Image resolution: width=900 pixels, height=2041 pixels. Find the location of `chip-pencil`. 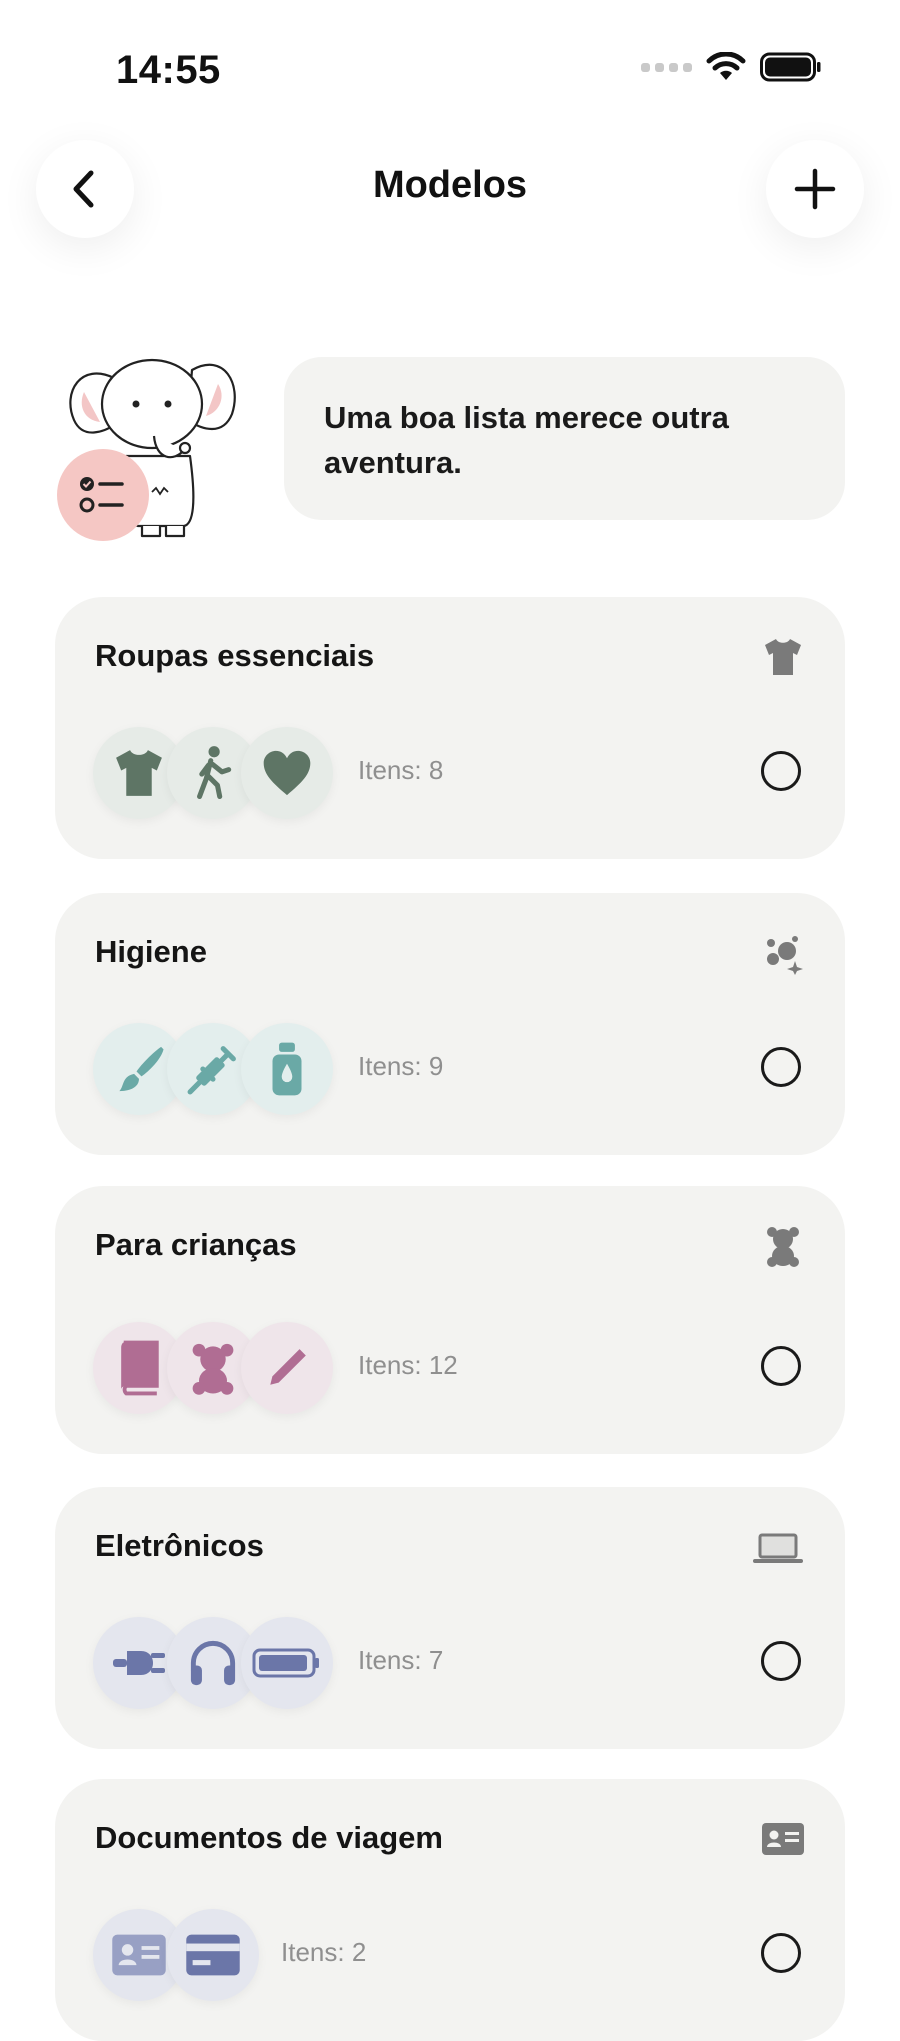

chip-pencil is located at coordinates (287, 1368).